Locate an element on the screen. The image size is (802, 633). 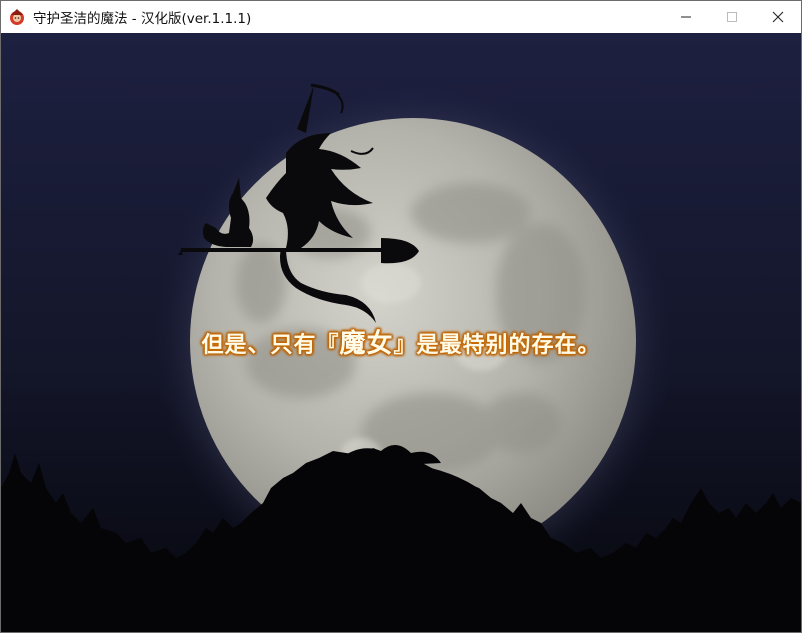
close-icon is located at coordinates (778, 17).